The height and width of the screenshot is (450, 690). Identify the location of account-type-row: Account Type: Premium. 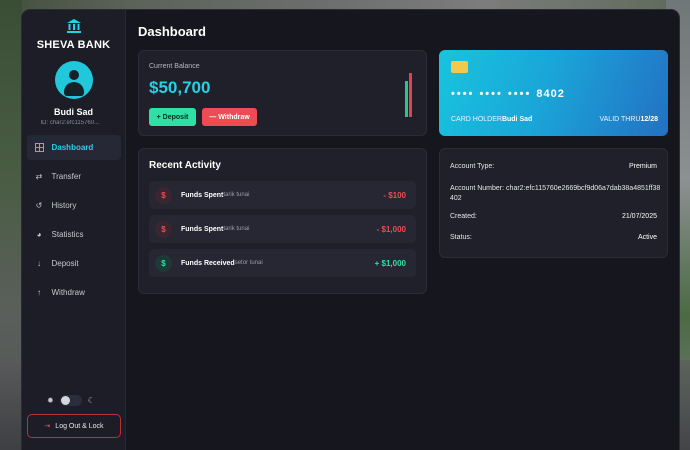
(553, 166).